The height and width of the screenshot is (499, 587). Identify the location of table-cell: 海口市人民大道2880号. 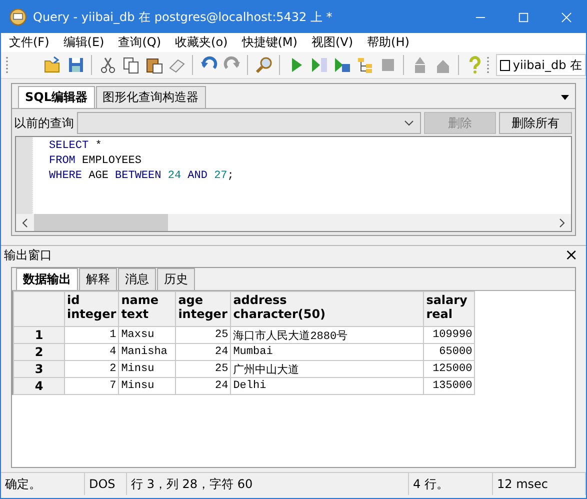
(327, 335).